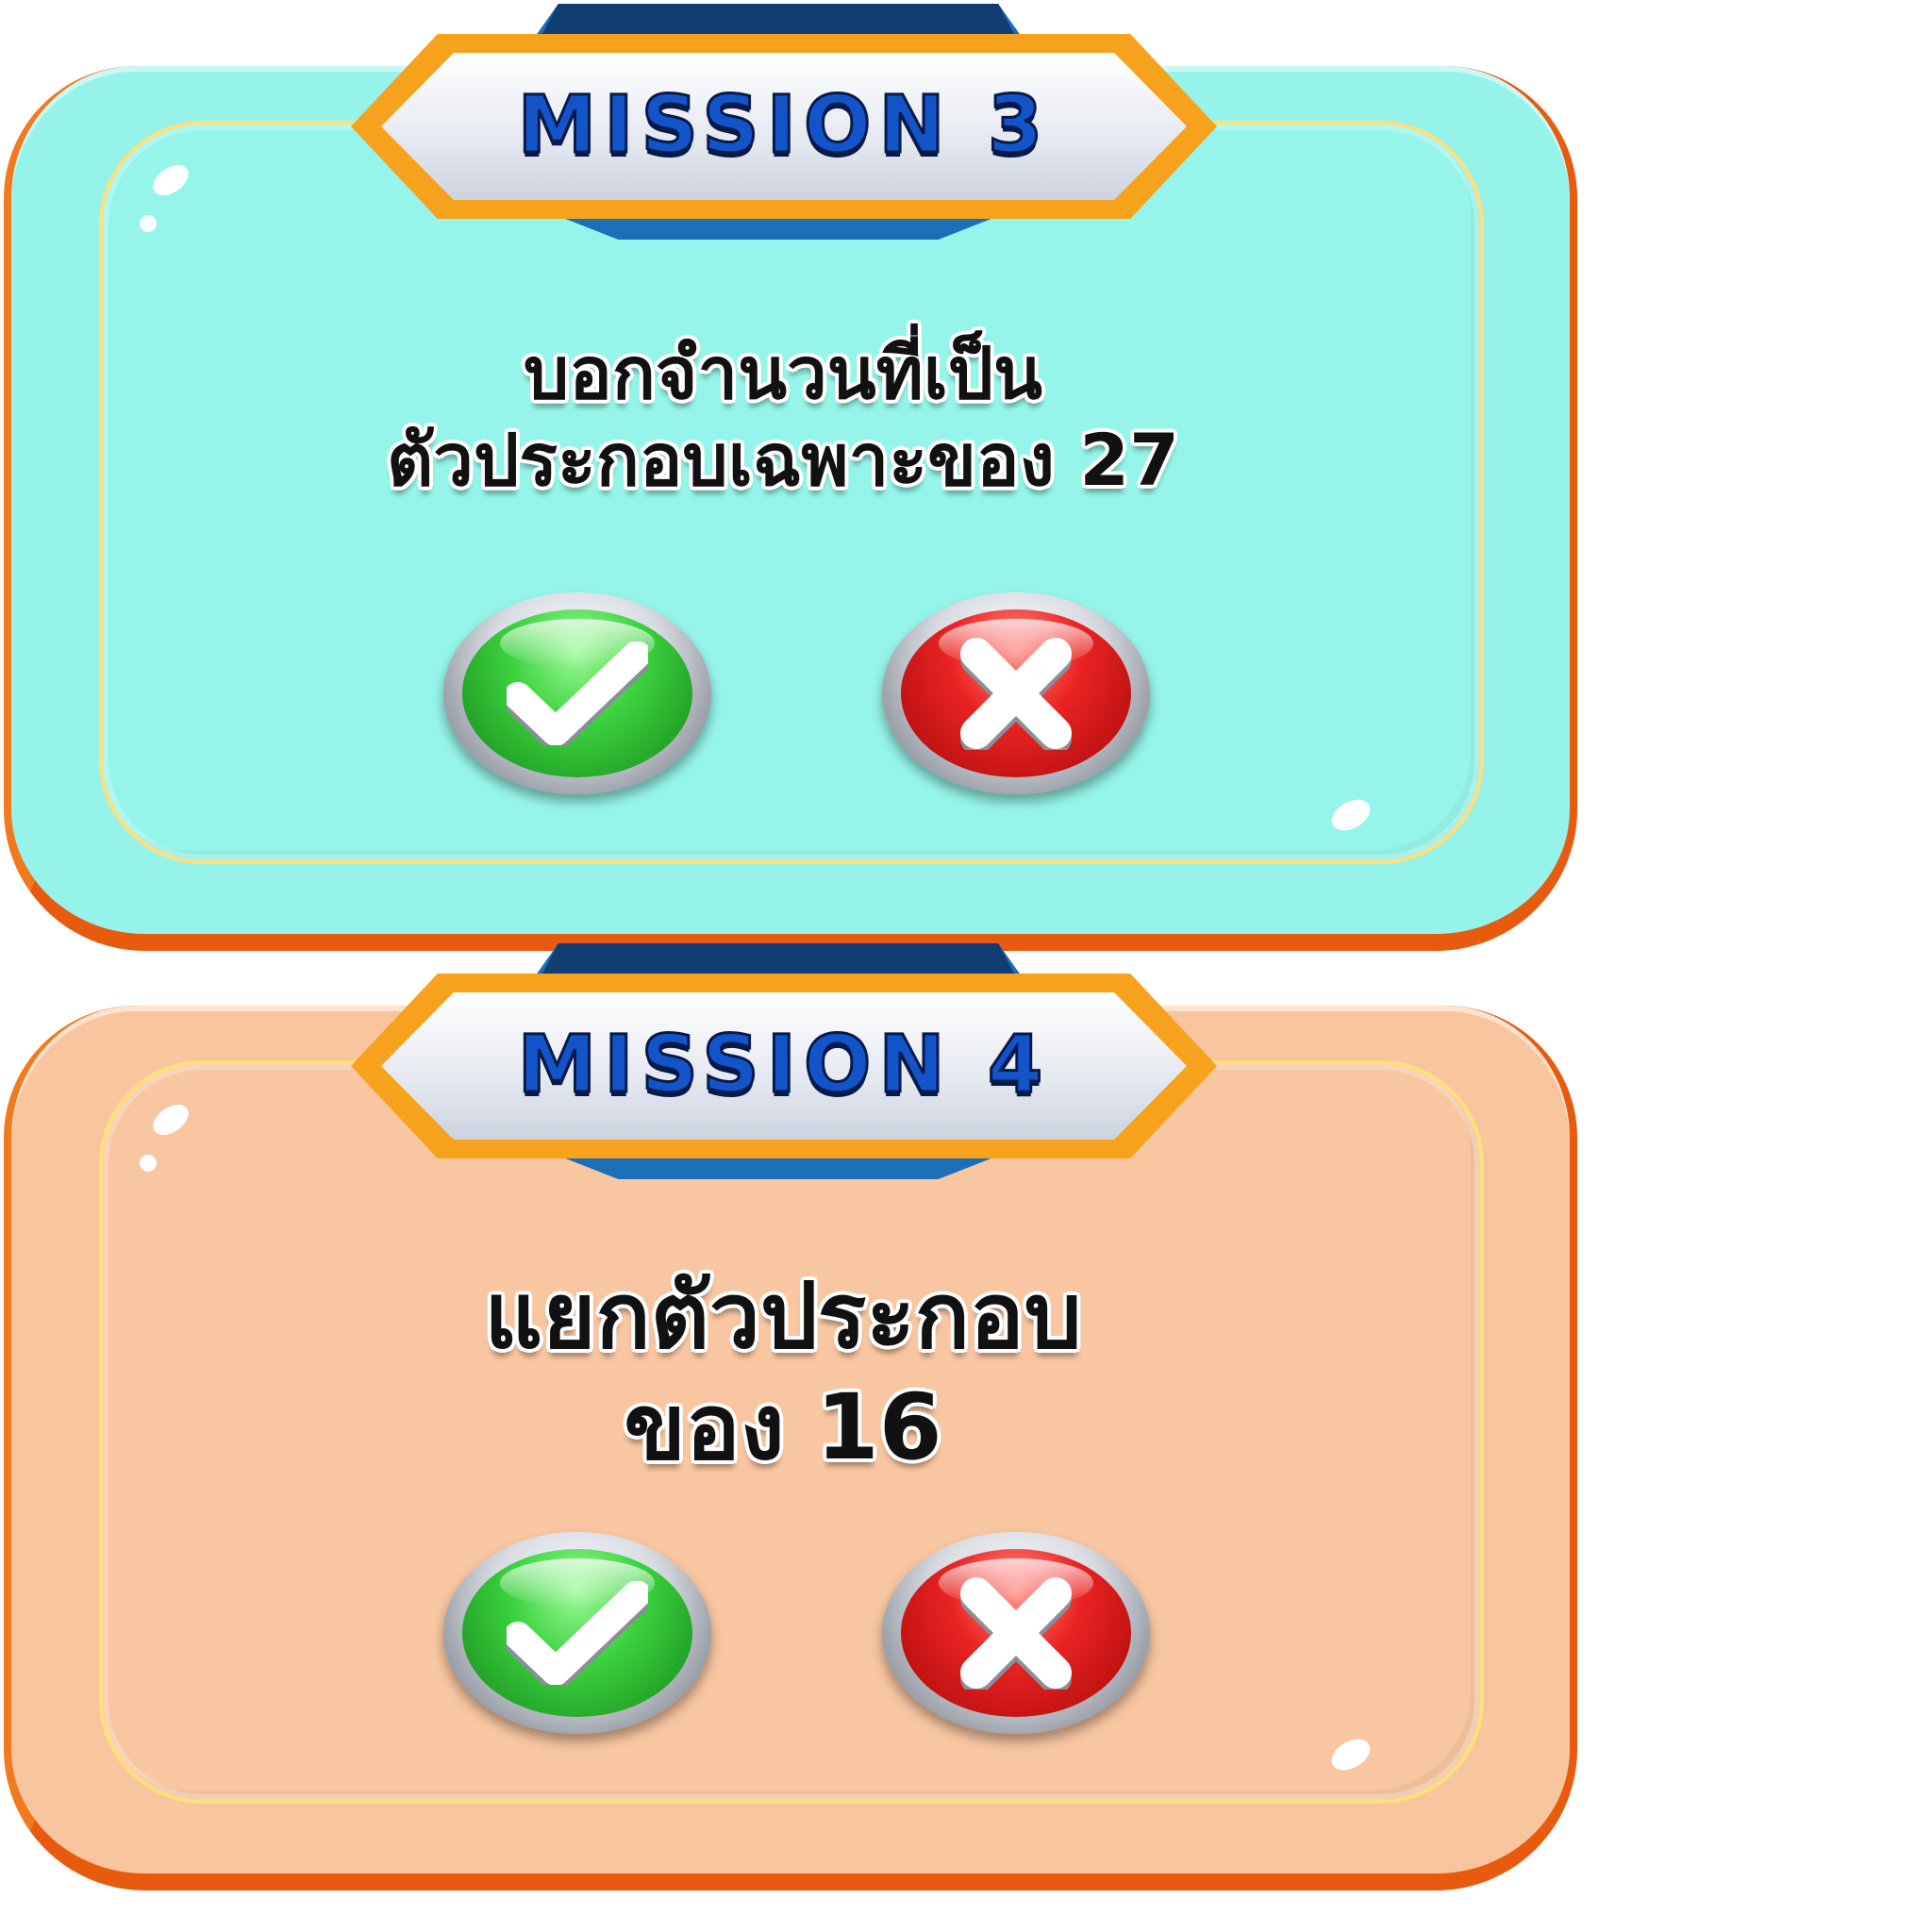 Image resolution: width=1932 pixels, height=1932 pixels. Describe the element at coordinates (784, 1064) in the screenshot. I see `mission-title: MISSION 4` at that location.